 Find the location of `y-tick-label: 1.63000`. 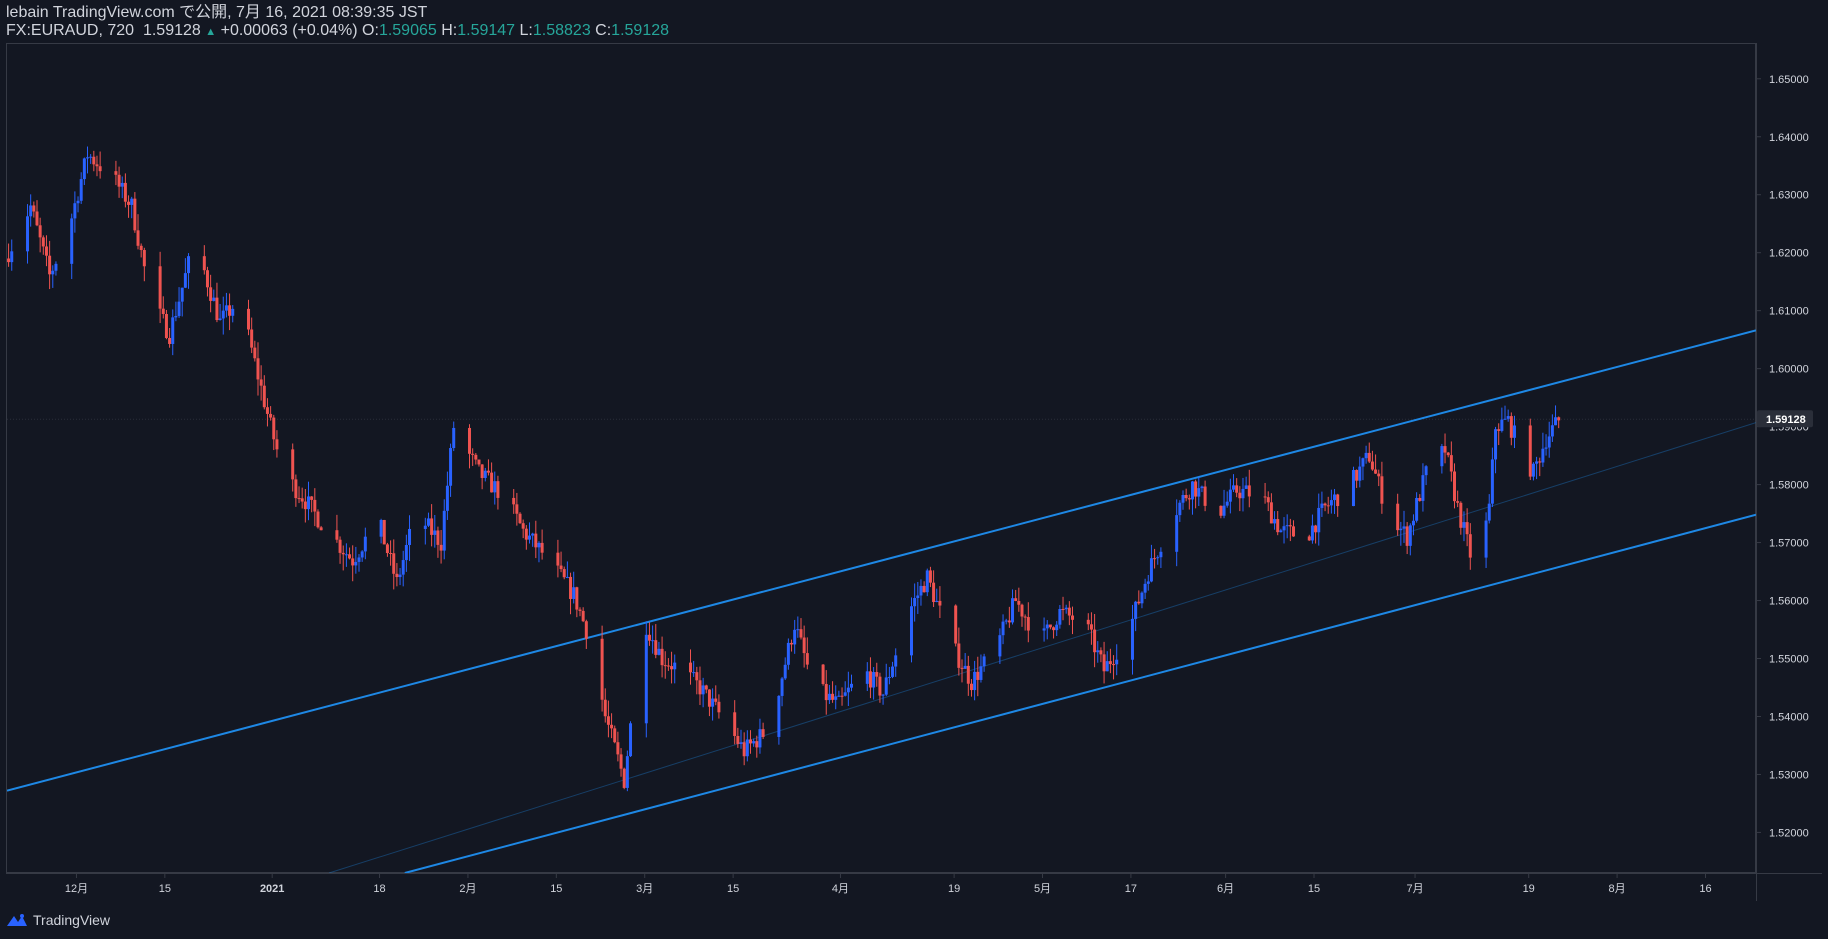

y-tick-label: 1.63000 is located at coordinates (1789, 196).